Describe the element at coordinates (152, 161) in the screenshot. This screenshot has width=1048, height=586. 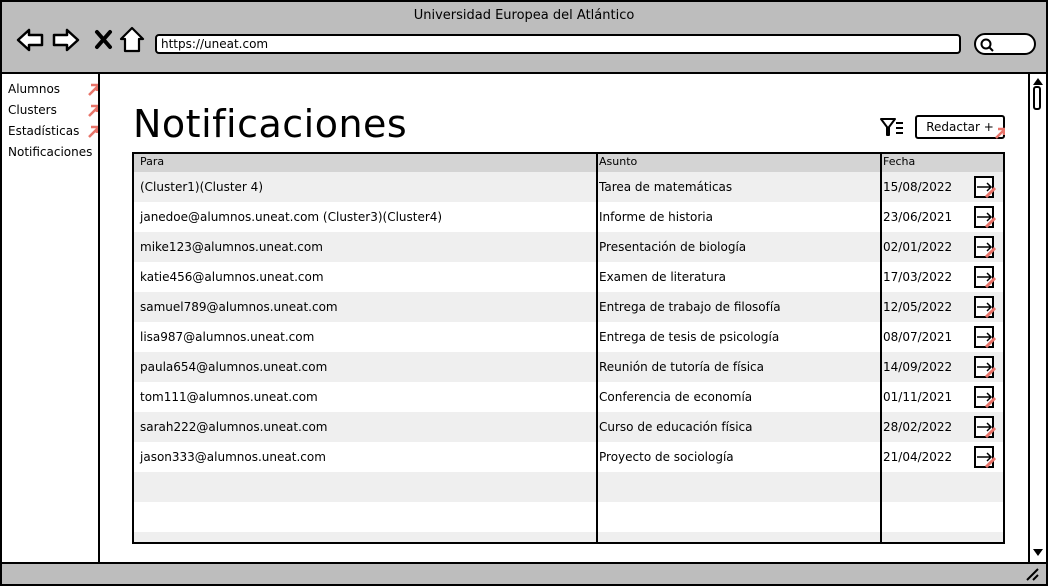
I see `column-header-para: Para` at that location.